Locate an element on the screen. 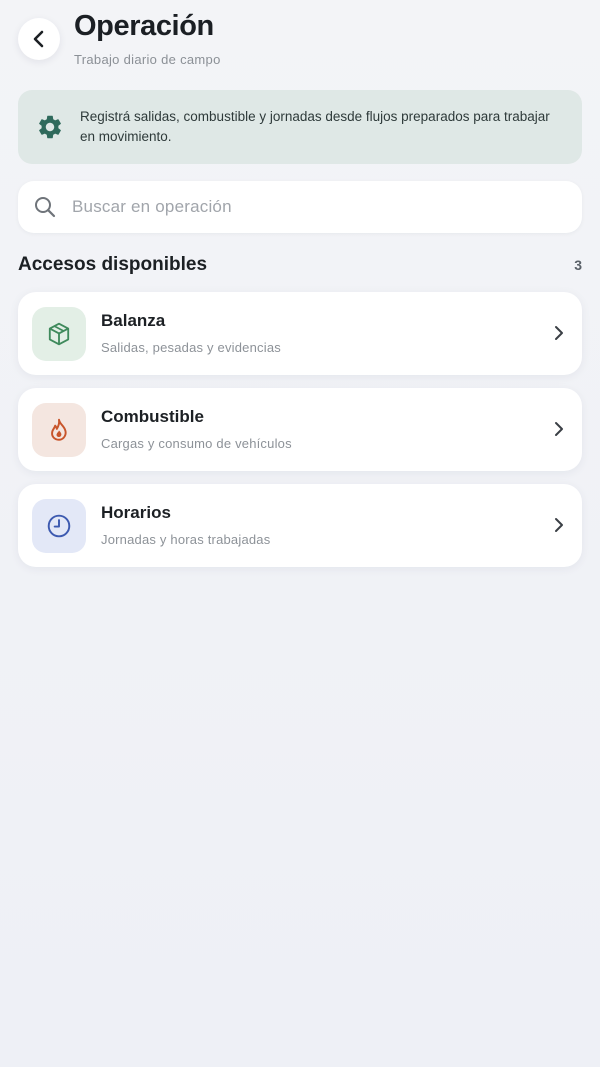 This screenshot has width=600, height=1067. access-card-horarios: Horarios Jornadas y horas trabajadas is located at coordinates (300, 525).